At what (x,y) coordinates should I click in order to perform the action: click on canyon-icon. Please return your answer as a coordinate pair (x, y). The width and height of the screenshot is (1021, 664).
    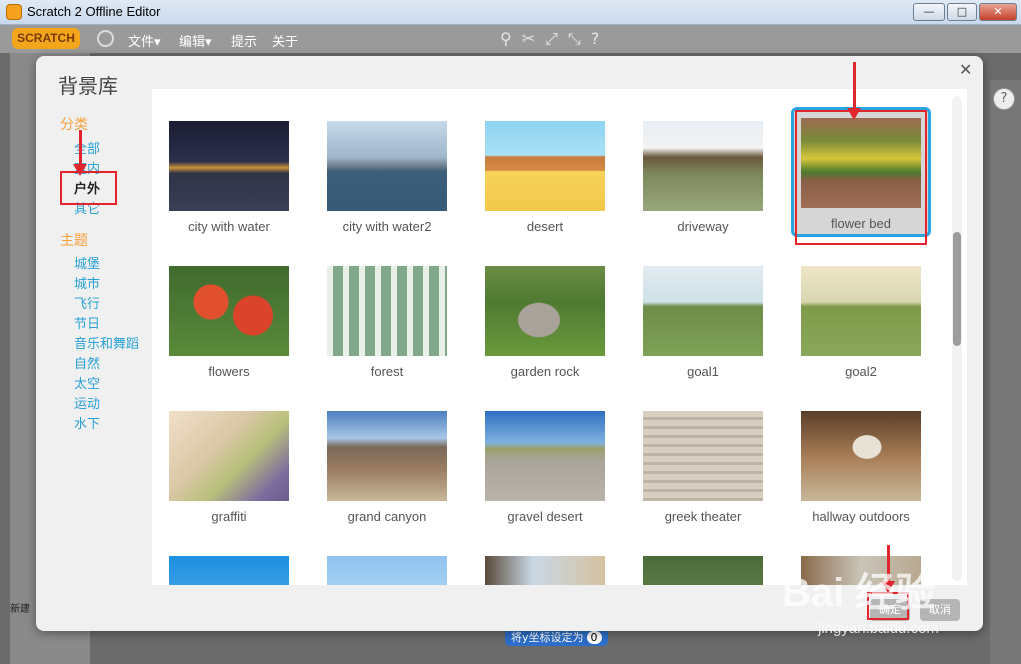
    Looking at the image, I should click on (387, 456).